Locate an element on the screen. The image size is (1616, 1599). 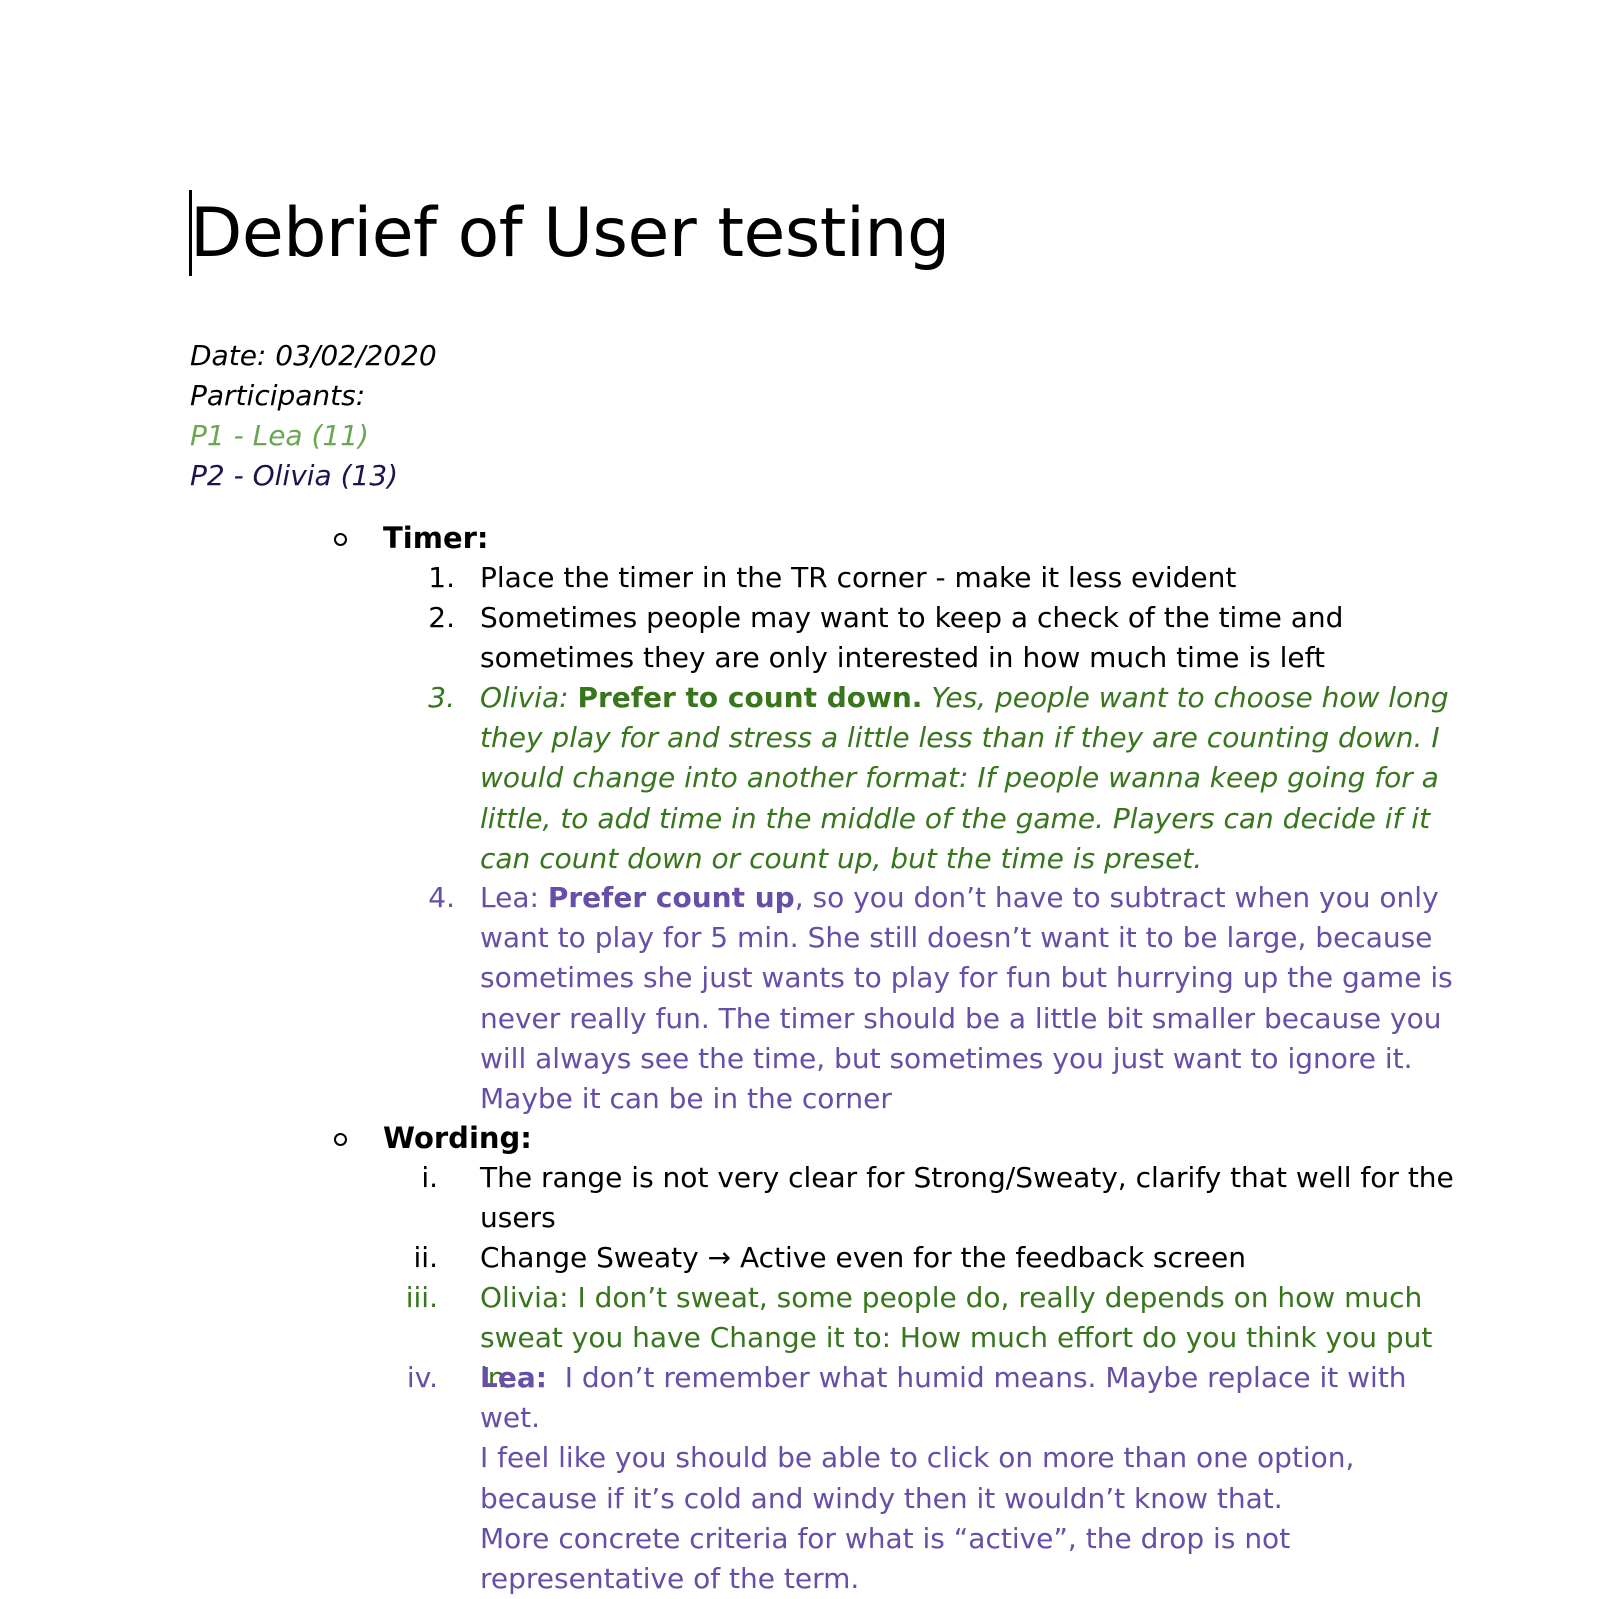
wording-item-ii-marker: ii. is located at coordinates (425, 1257).